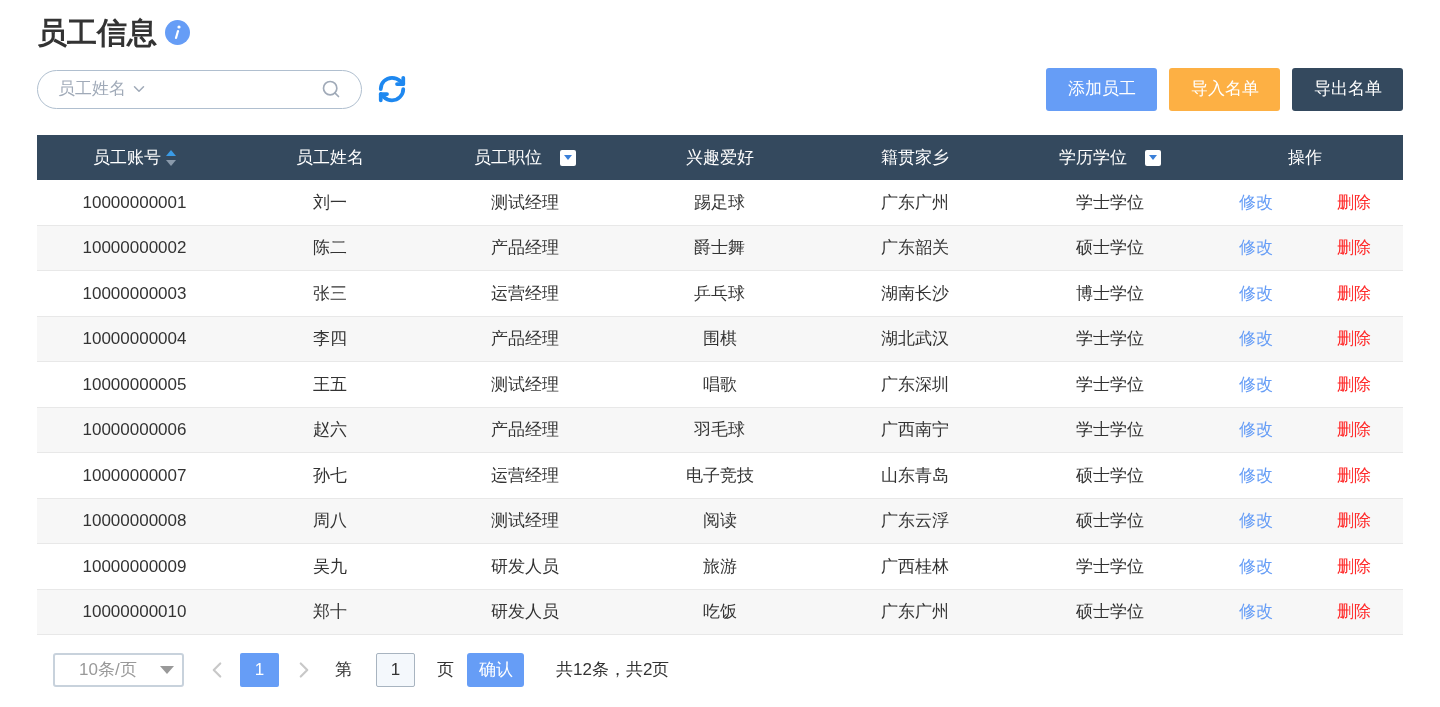 The width and height of the screenshot is (1440, 707). What do you see at coordinates (177, 32) in the screenshot?
I see `info-icon` at bounding box center [177, 32].